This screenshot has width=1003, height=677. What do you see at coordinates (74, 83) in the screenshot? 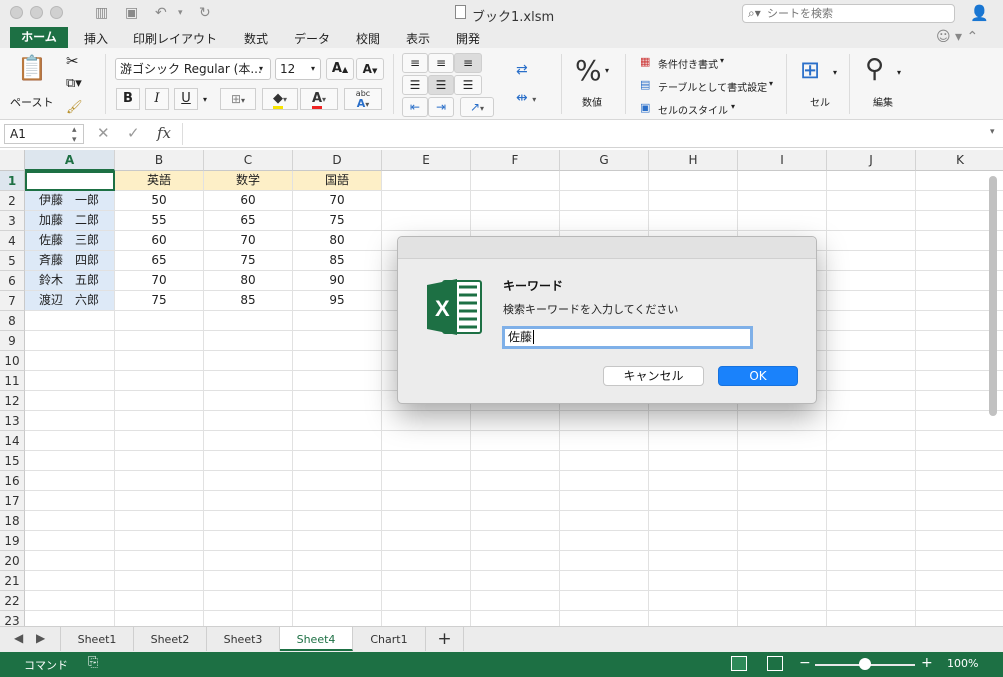
I see `copy-icon: ⧉▾` at bounding box center [74, 83].